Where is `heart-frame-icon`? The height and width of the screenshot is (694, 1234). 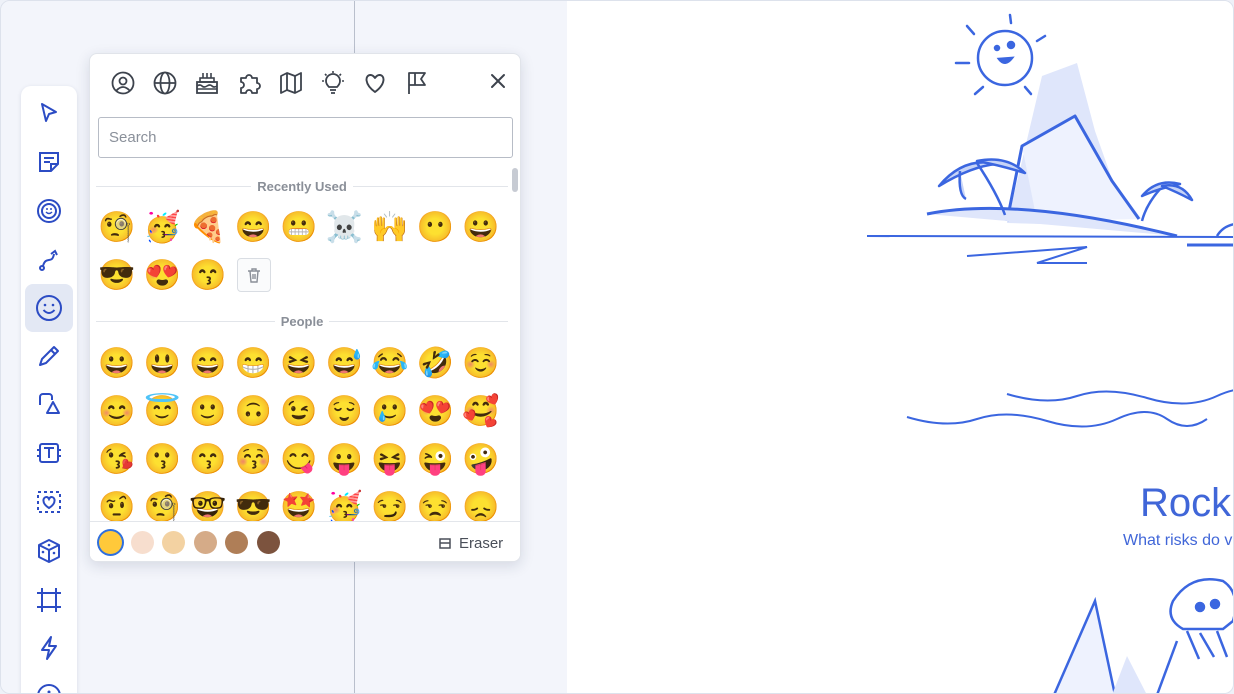
heart-frame-icon is located at coordinates (49, 502).